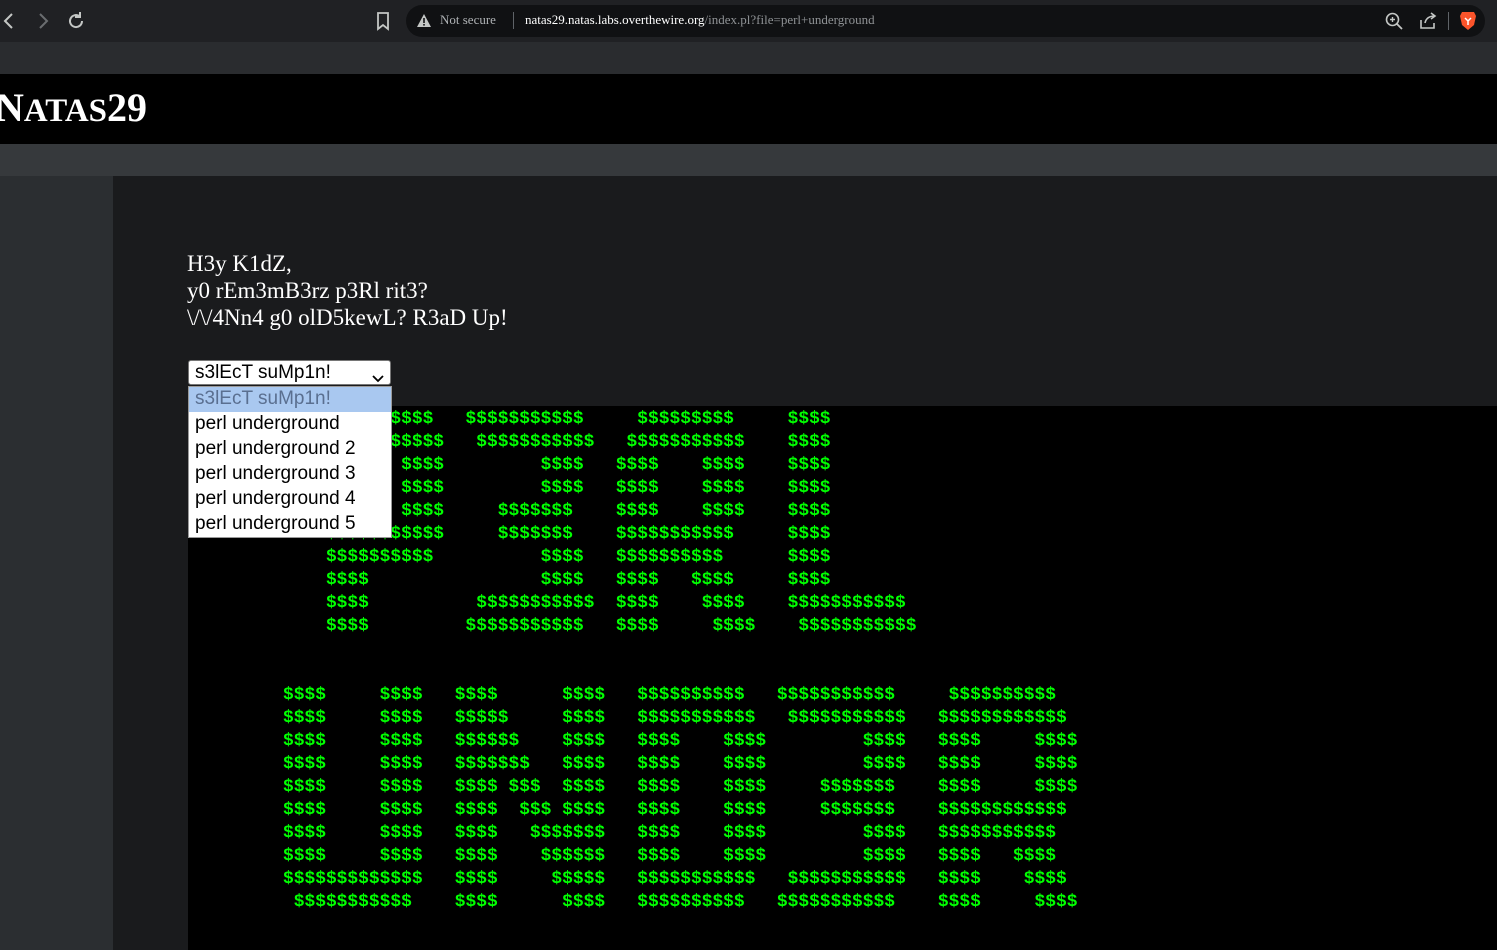 The height and width of the screenshot is (950, 1497). Describe the element at coordinates (789, 19) in the screenshot. I see `url-path: /index.pl?file=perl+underground` at that location.